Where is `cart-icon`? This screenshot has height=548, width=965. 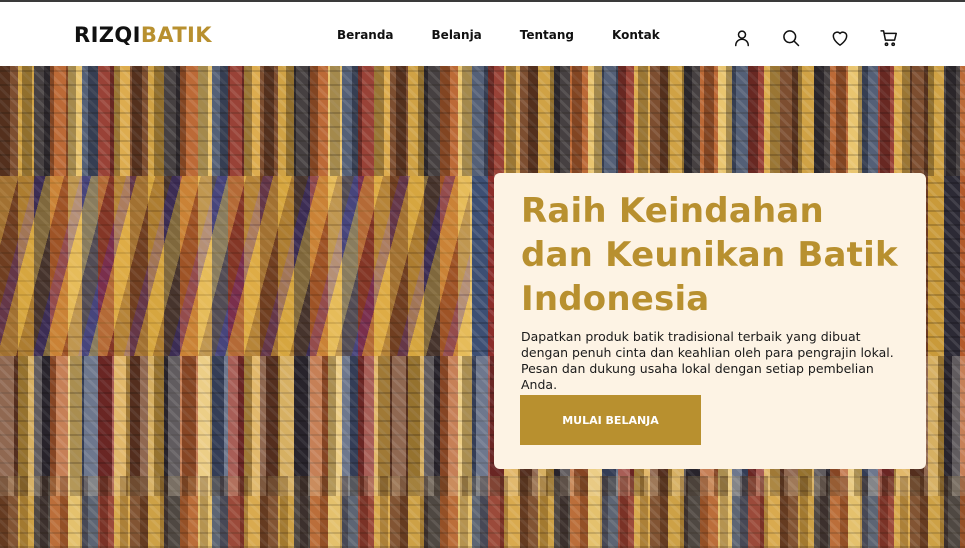
cart-icon is located at coordinates (889, 38).